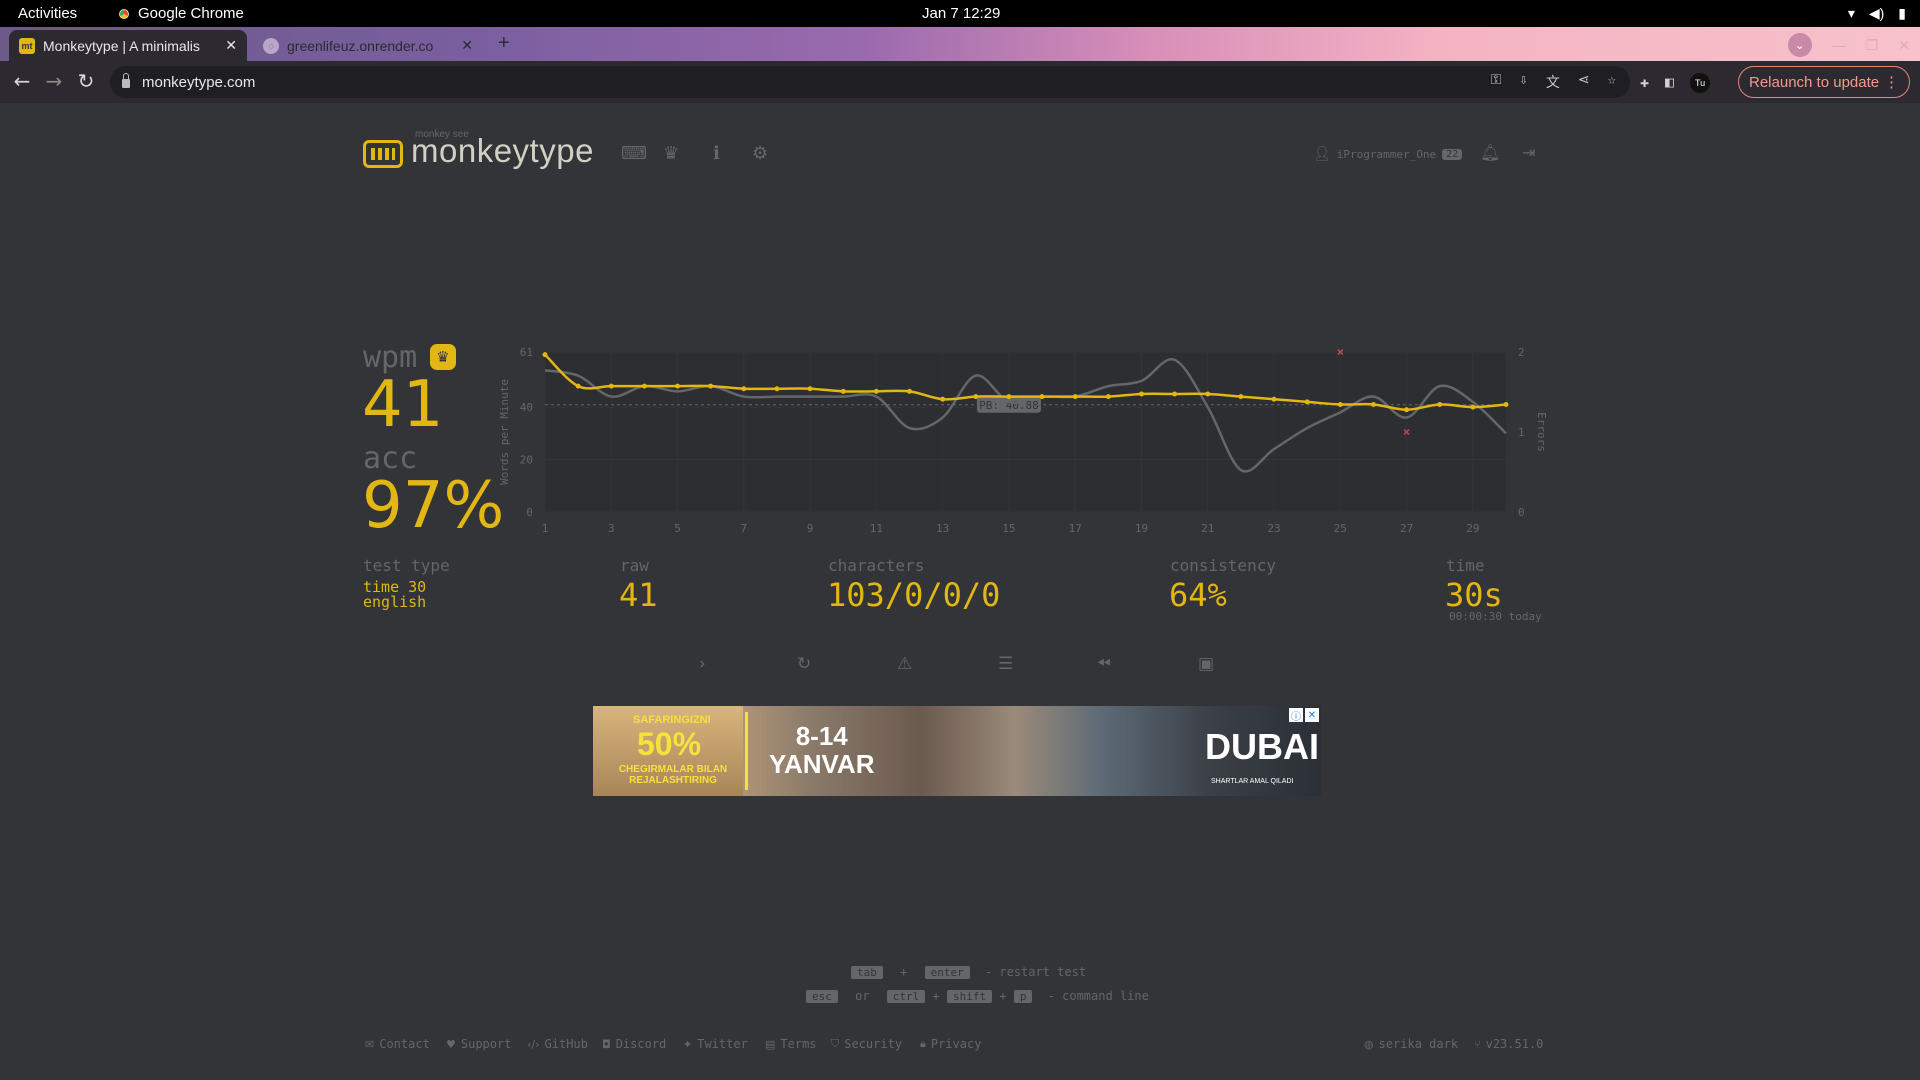  Describe the element at coordinates (810, 528) in the screenshot. I see `x-tick-label: 9` at that location.